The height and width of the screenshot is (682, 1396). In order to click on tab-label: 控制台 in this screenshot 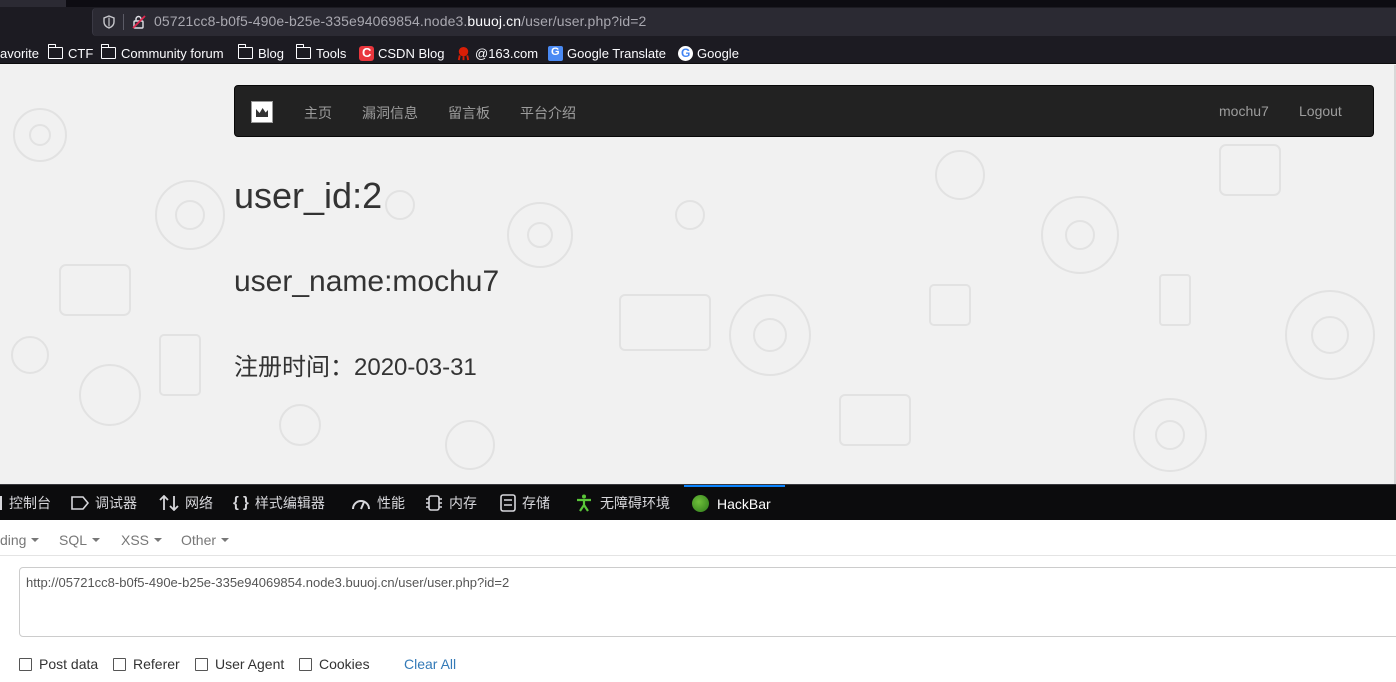, I will do `click(30, 502)`.